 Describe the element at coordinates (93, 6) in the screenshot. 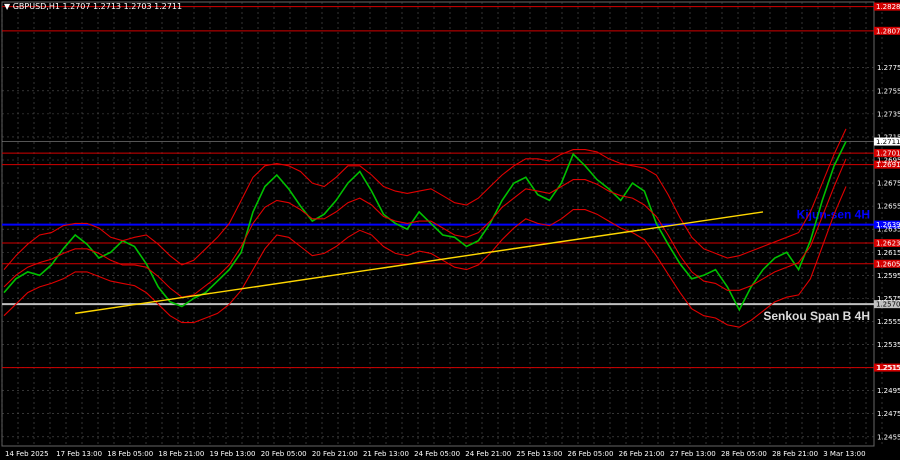

I see `chart-title: ▼ GBPUSD,H1 1.2707 1.2713 1.2703 1.2711` at that location.